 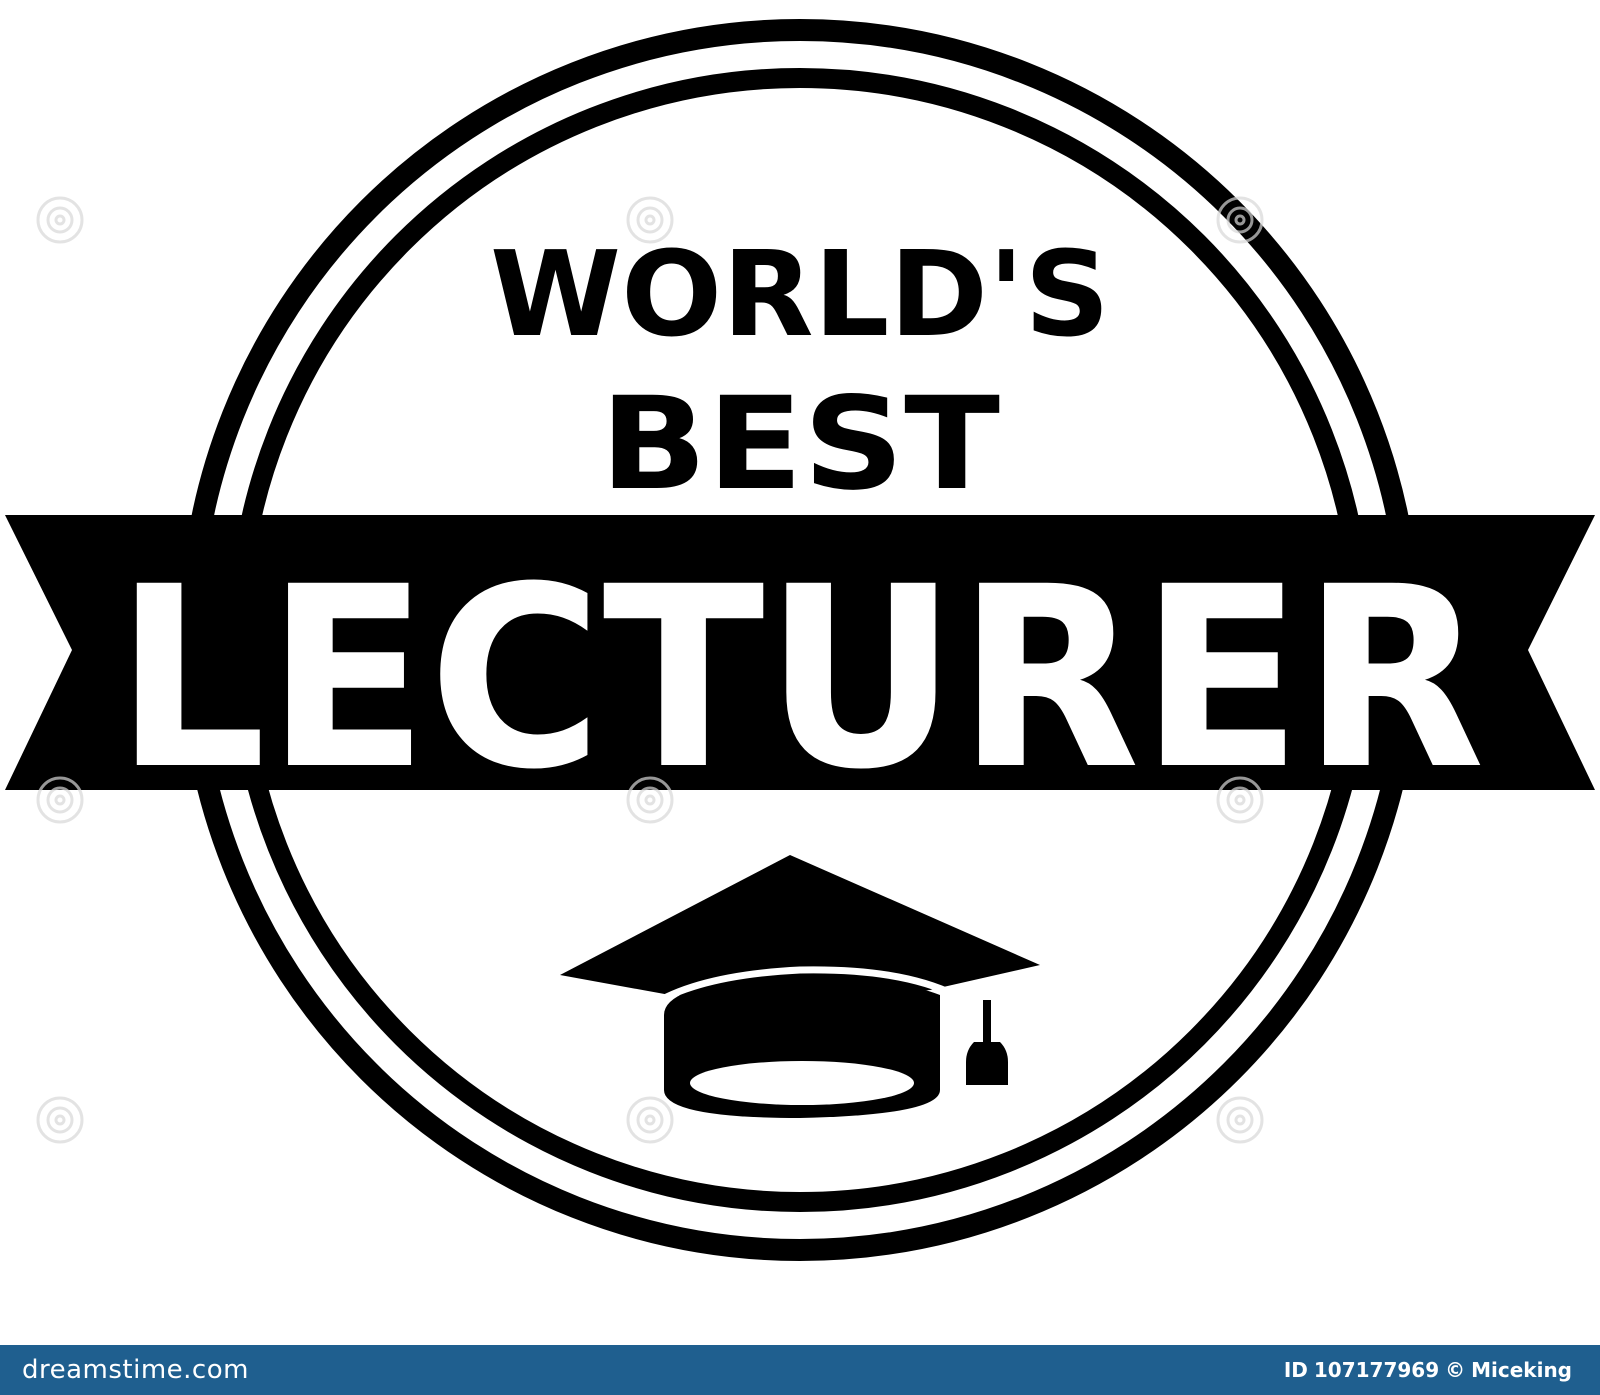 What do you see at coordinates (1455, 1370) in the screenshot?
I see `footer-copyright: ©` at bounding box center [1455, 1370].